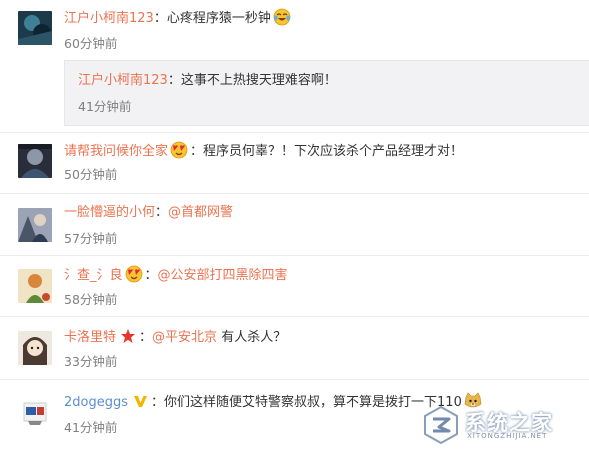 Image resolution: width=589 pixels, height=449 pixels. I want to click on comment-time: 33分钟前, so click(91, 361).